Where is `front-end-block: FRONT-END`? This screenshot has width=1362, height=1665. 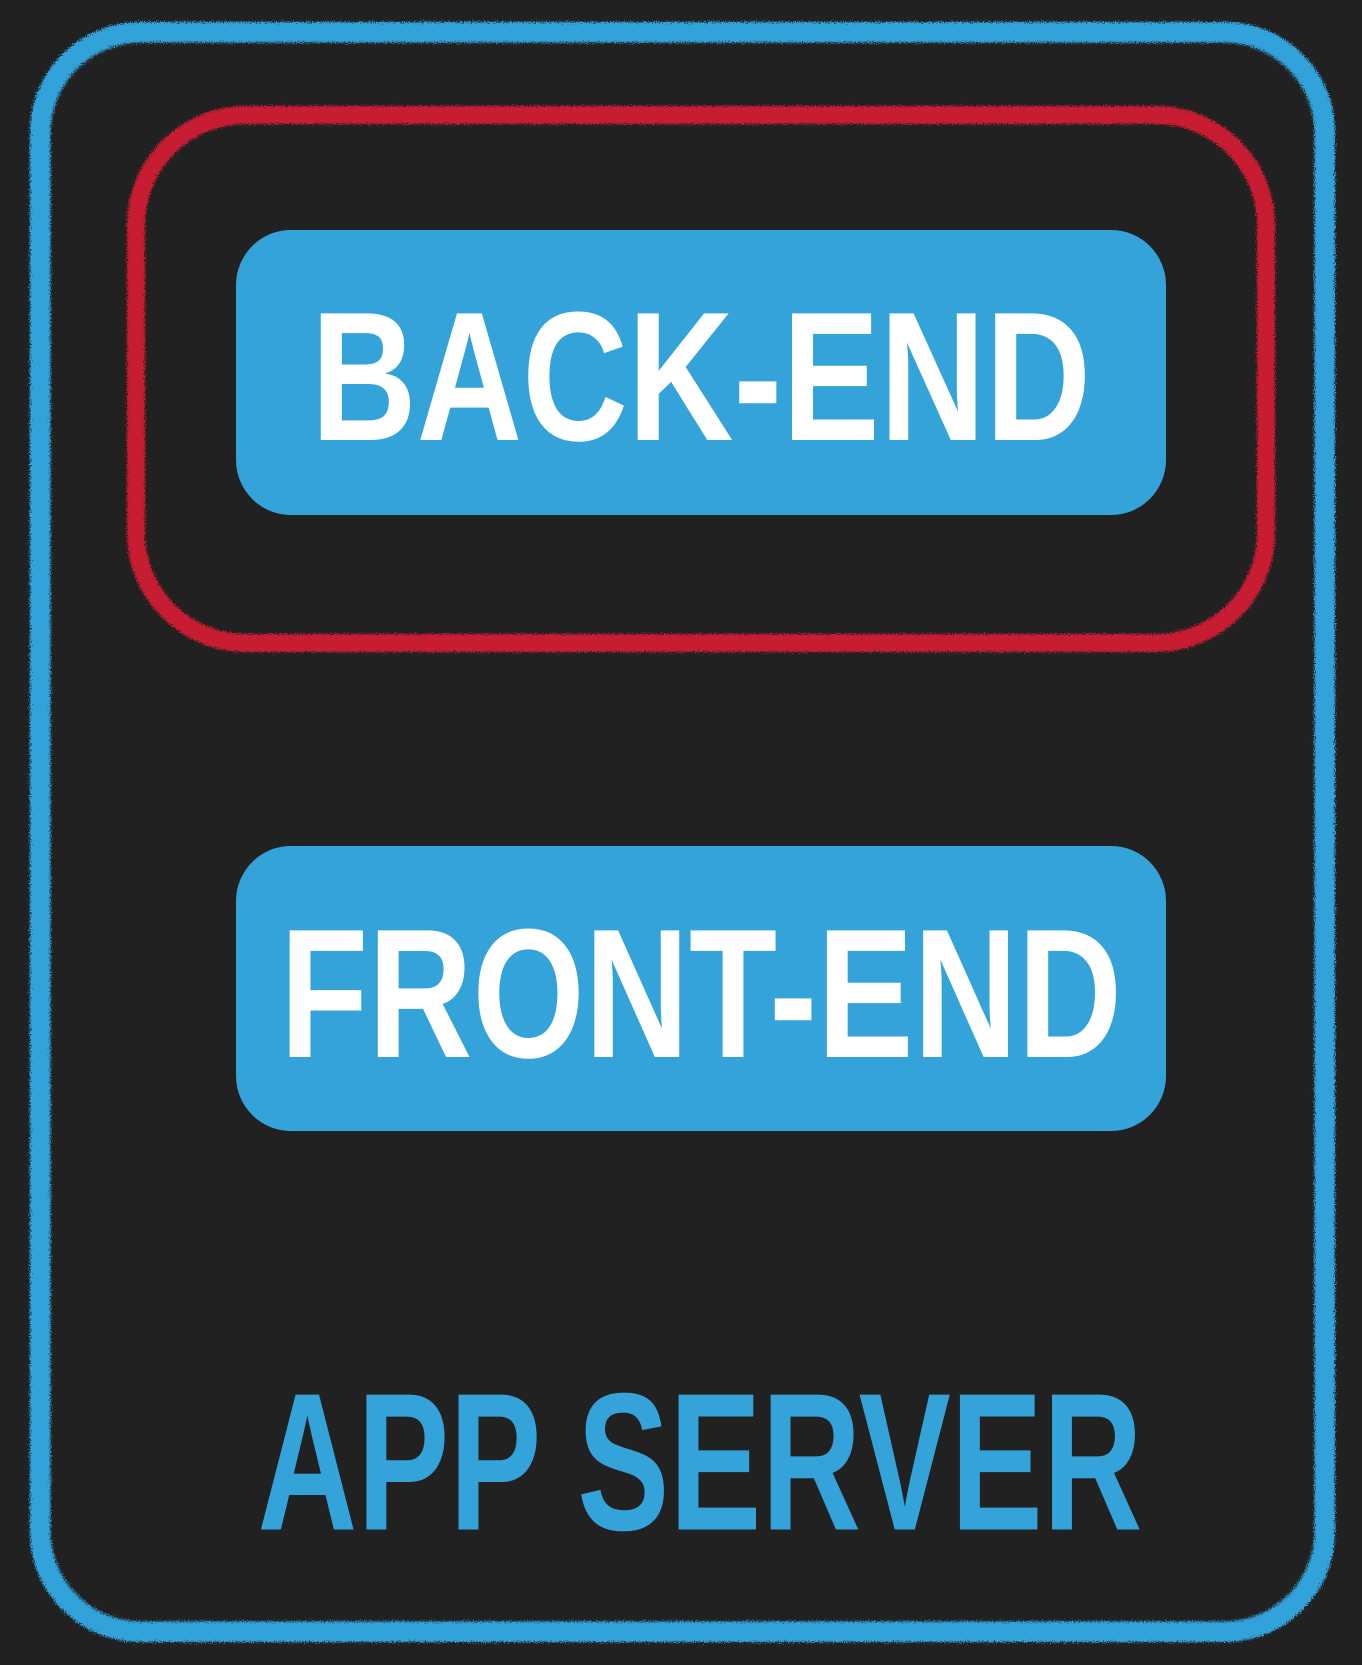 front-end-block: FRONT-END is located at coordinates (701, 988).